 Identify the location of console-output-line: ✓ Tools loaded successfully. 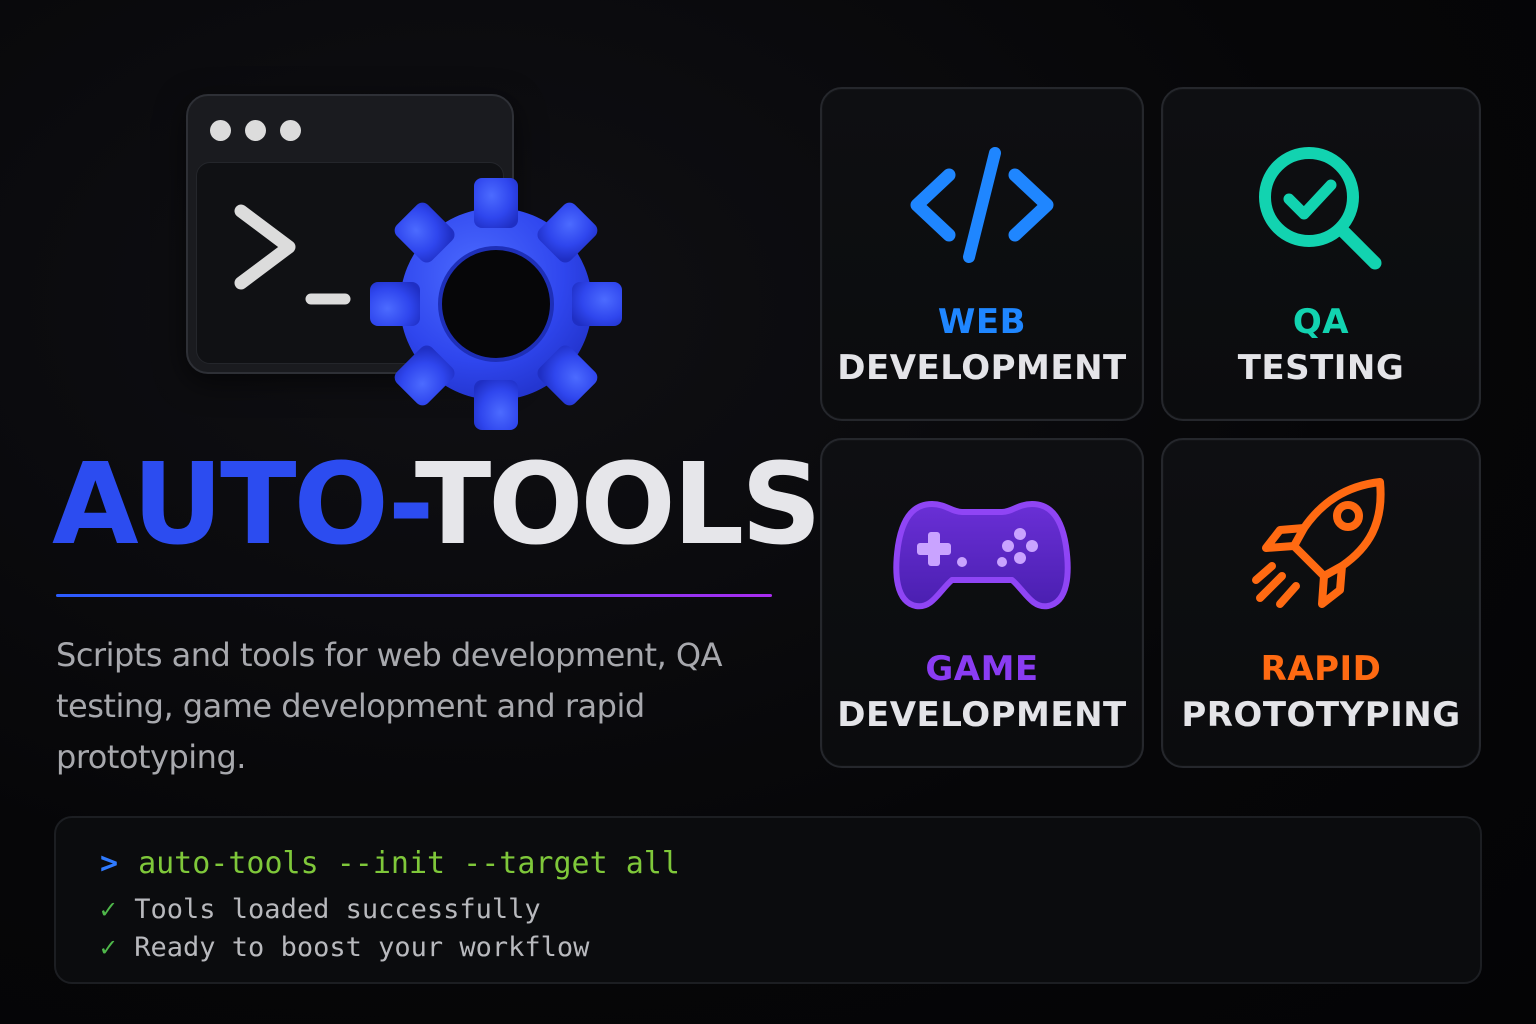
(320, 909).